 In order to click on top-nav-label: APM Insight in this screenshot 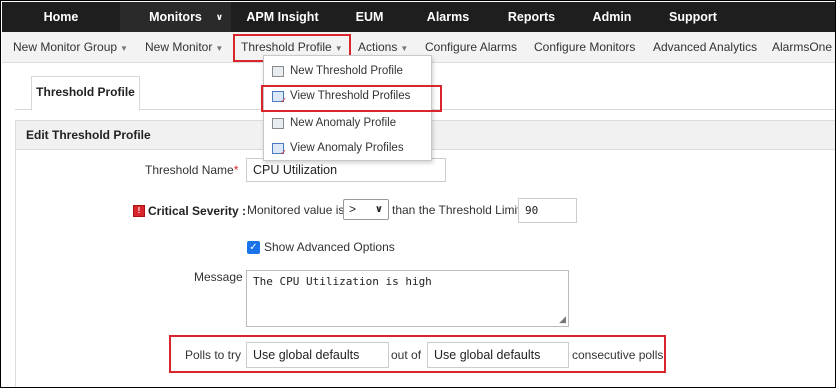, I will do `click(282, 17)`.